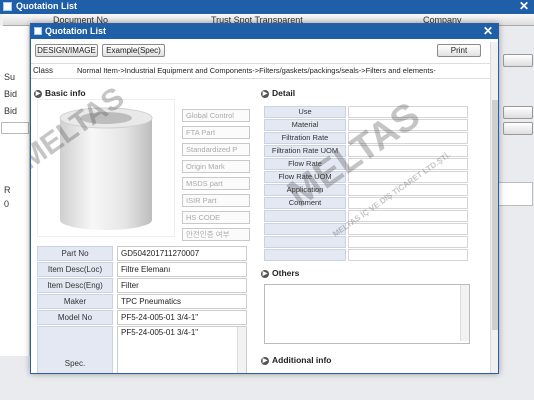  I want to click on detail-row-filtration-uom: Filtration Rate UOM, so click(366, 151).